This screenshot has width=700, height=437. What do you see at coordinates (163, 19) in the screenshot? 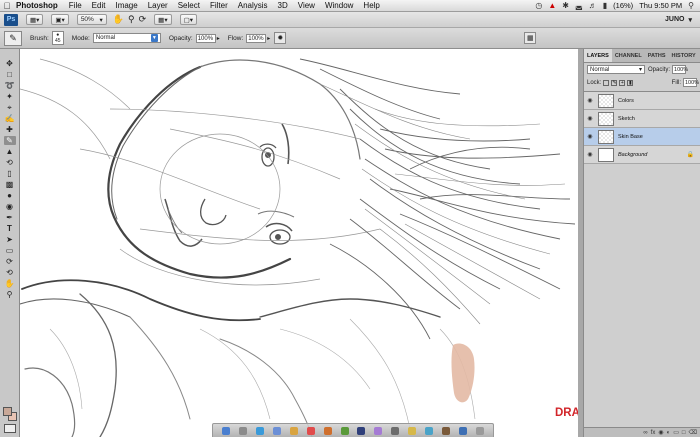
I see `arrange-documents-button: ▦▾` at bounding box center [163, 19].